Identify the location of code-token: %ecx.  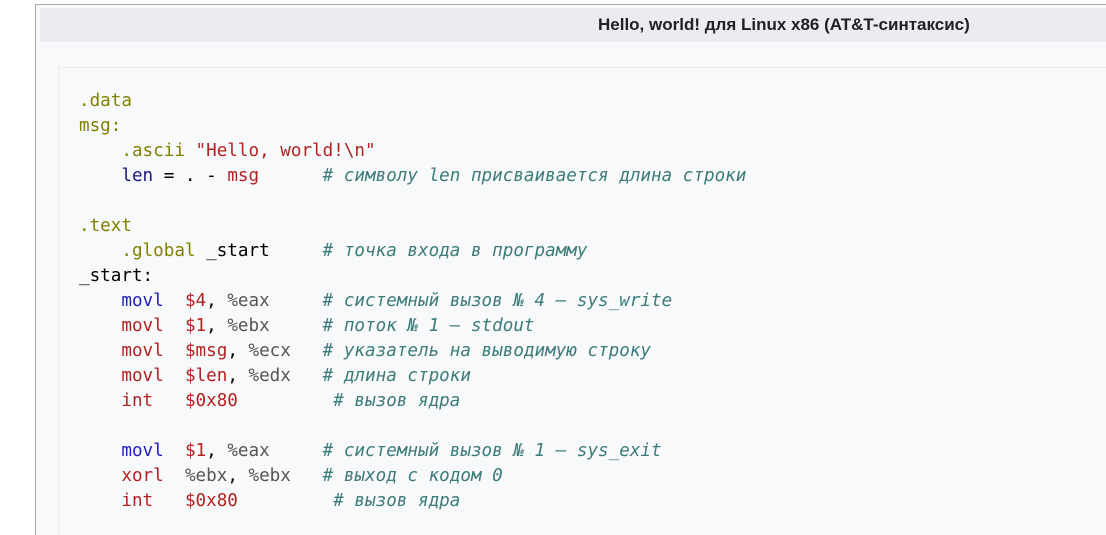
(269, 351).